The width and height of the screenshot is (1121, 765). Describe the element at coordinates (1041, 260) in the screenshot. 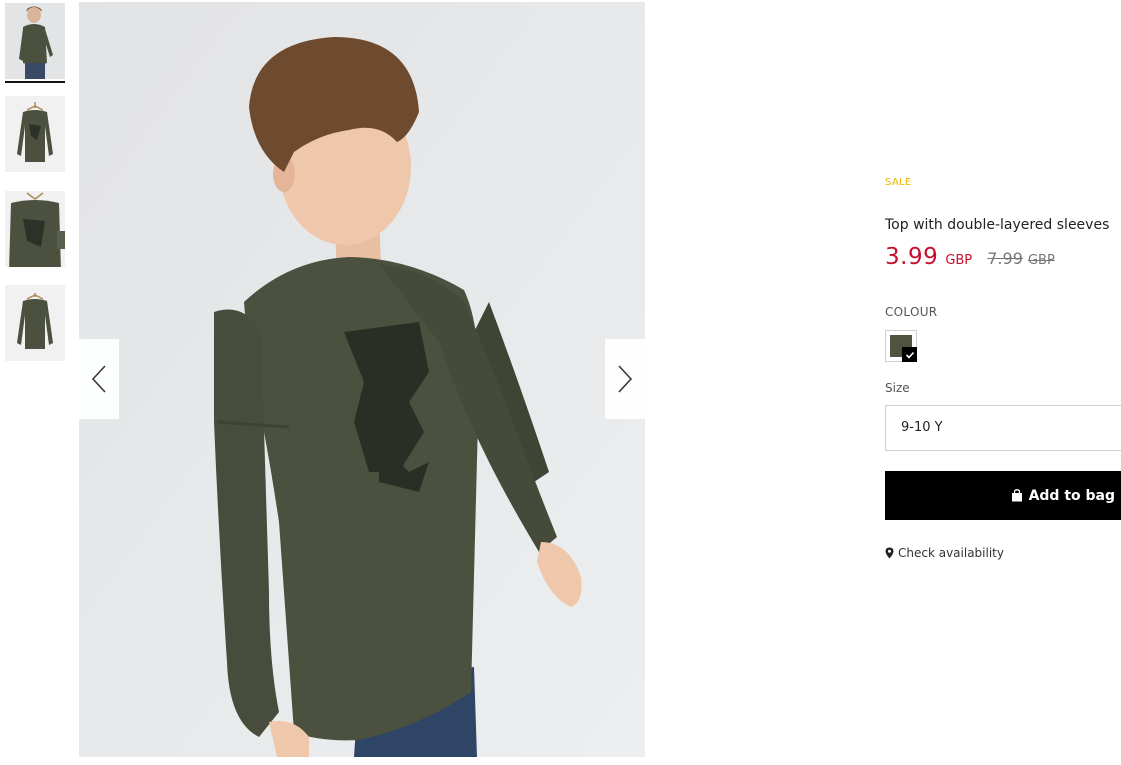

I see `original-price-currency: GBP` at that location.